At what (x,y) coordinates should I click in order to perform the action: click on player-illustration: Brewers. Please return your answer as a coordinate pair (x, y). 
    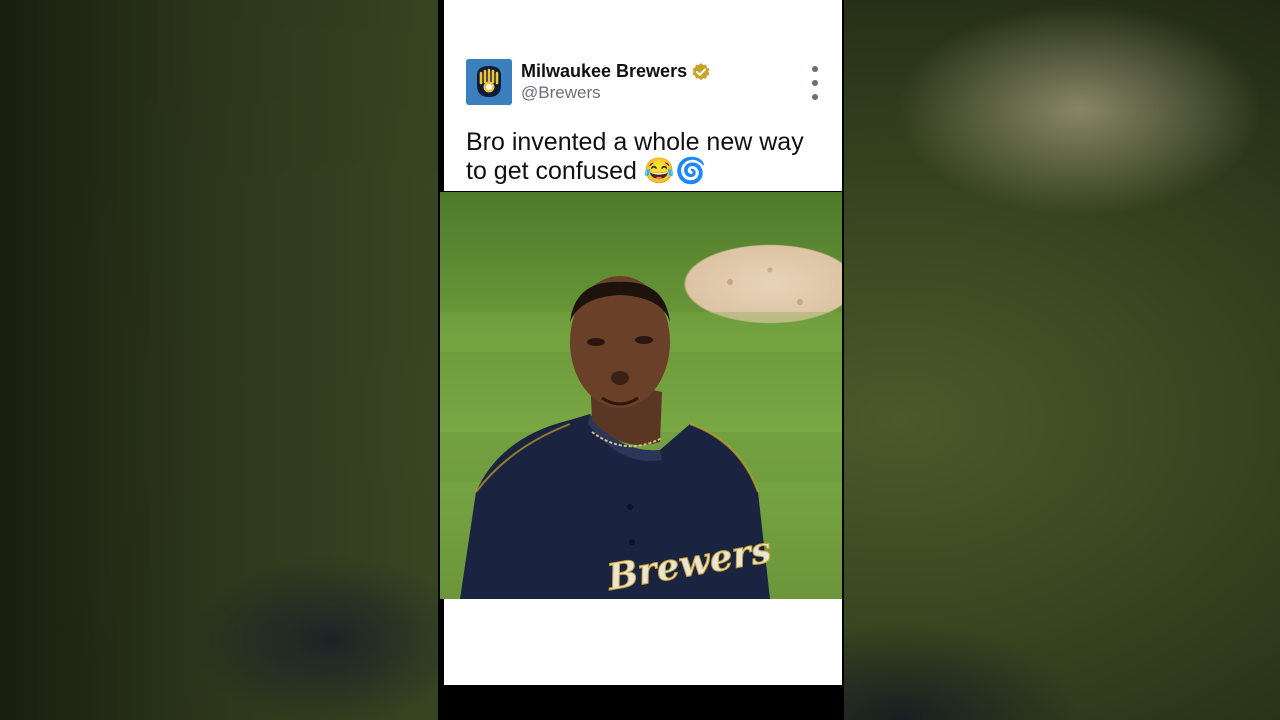
    Looking at the image, I should click on (641, 433).